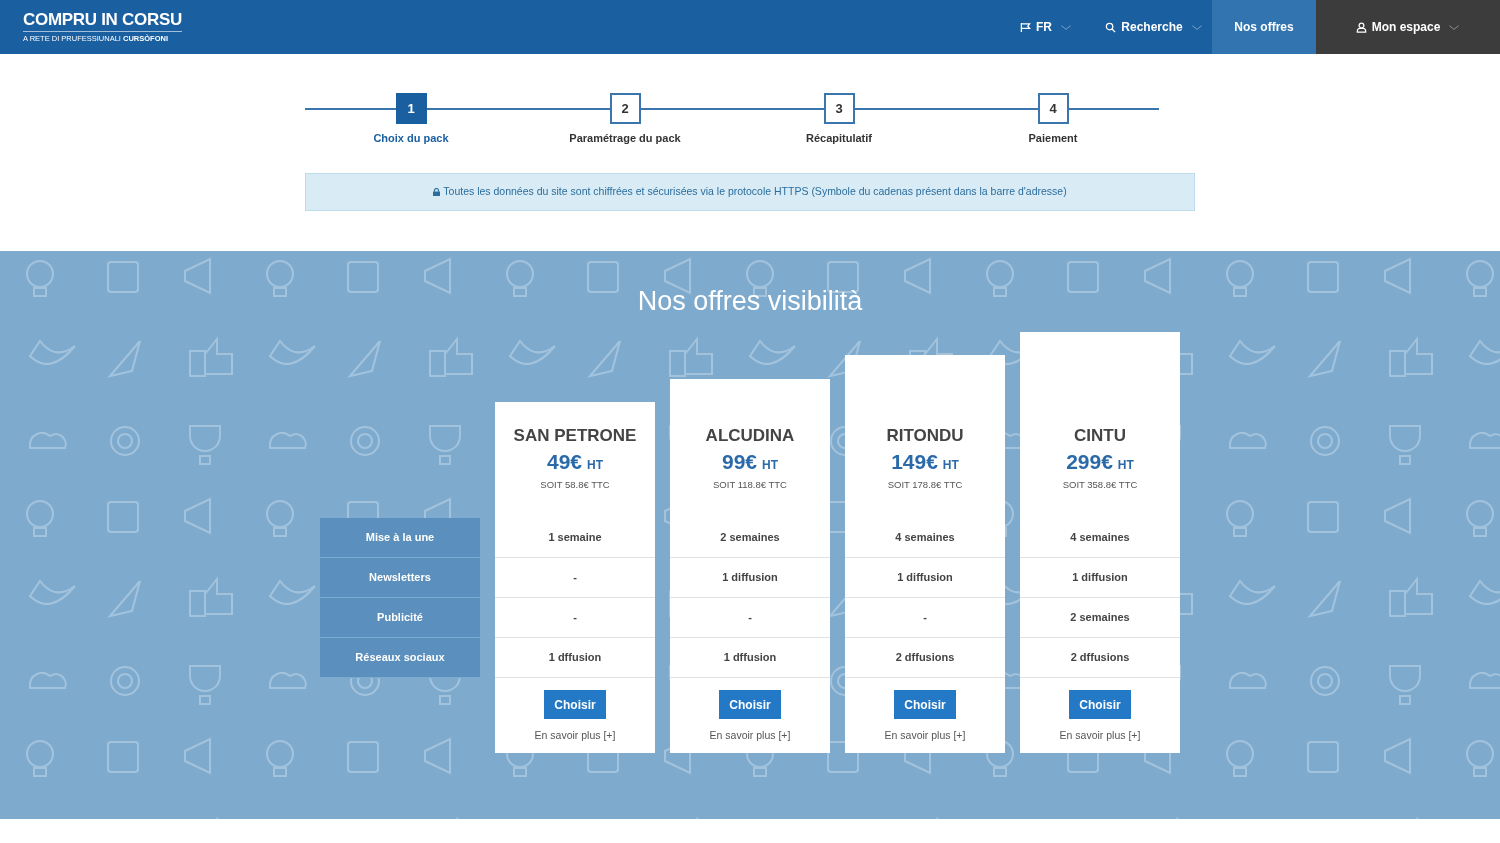 Image resolution: width=1500 pixels, height=843 pixels. I want to click on plan-price: 149€, so click(914, 461).